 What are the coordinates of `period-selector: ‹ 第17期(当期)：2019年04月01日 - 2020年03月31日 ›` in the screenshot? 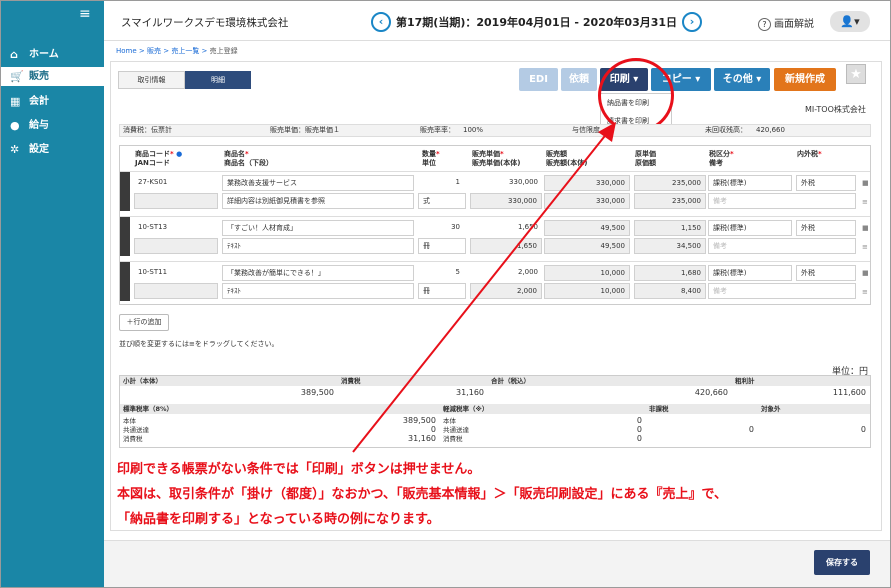 It's located at (537, 22).